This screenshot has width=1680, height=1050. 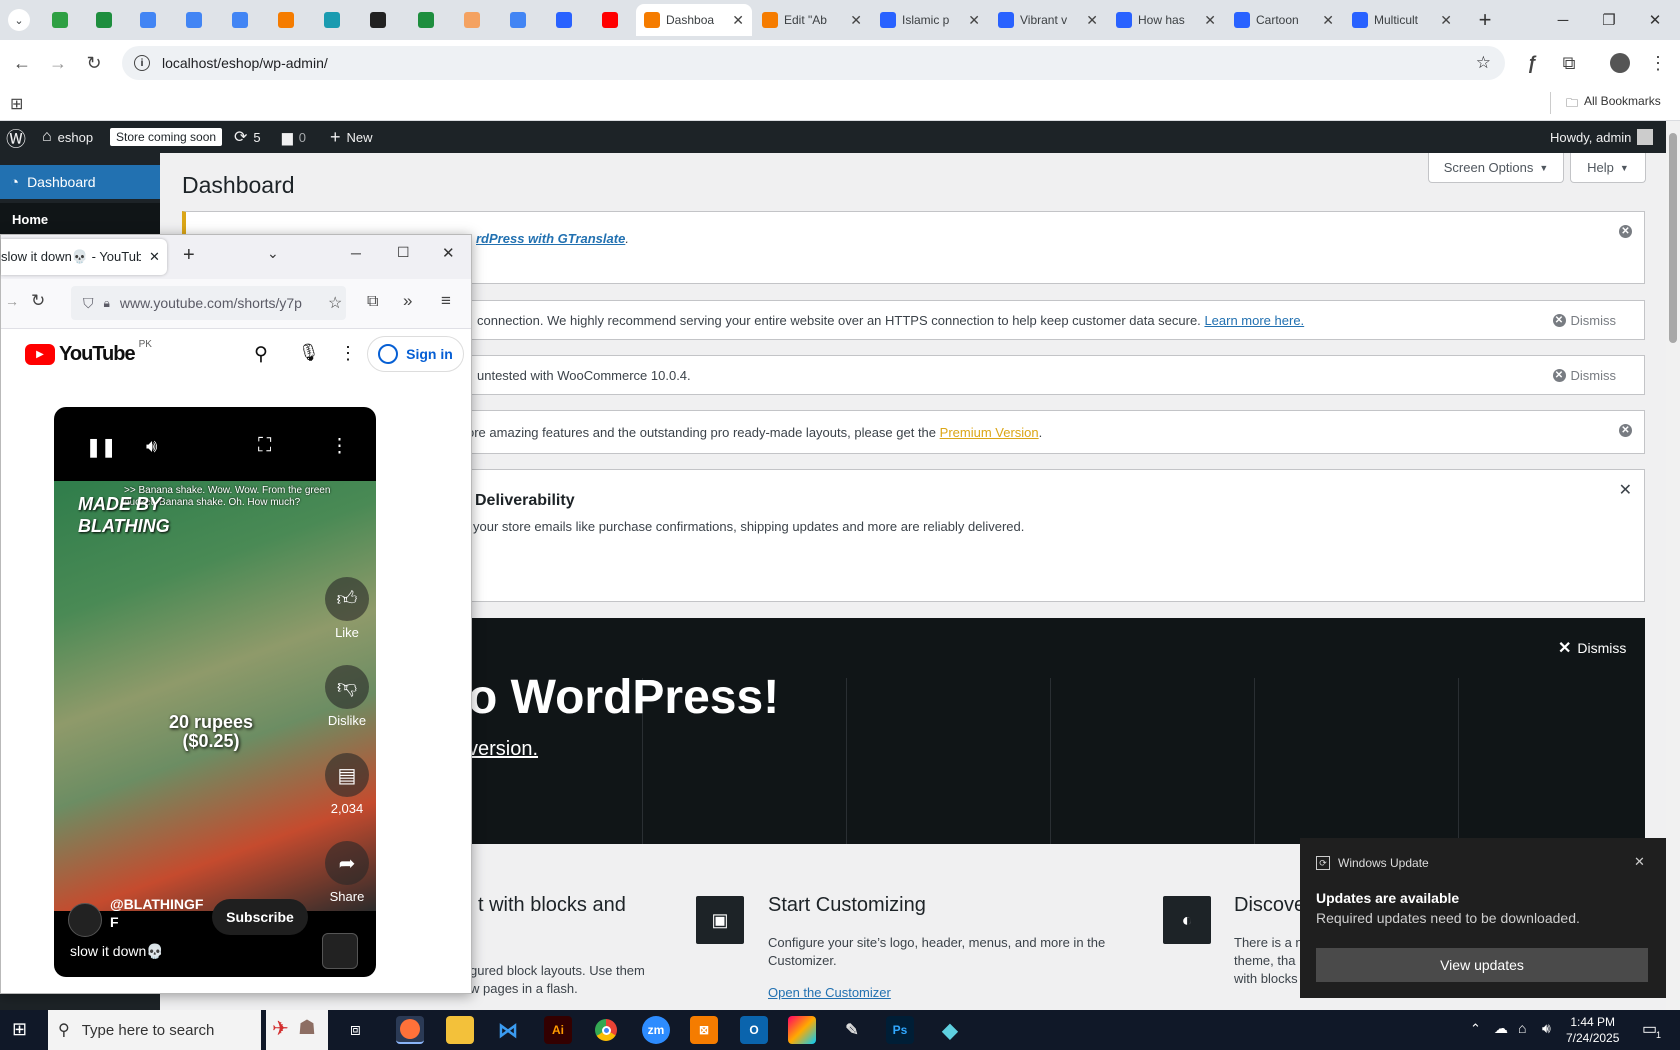 I want to click on illustrator-taskbar-icon: Ai, so click(x=558, y=1030).